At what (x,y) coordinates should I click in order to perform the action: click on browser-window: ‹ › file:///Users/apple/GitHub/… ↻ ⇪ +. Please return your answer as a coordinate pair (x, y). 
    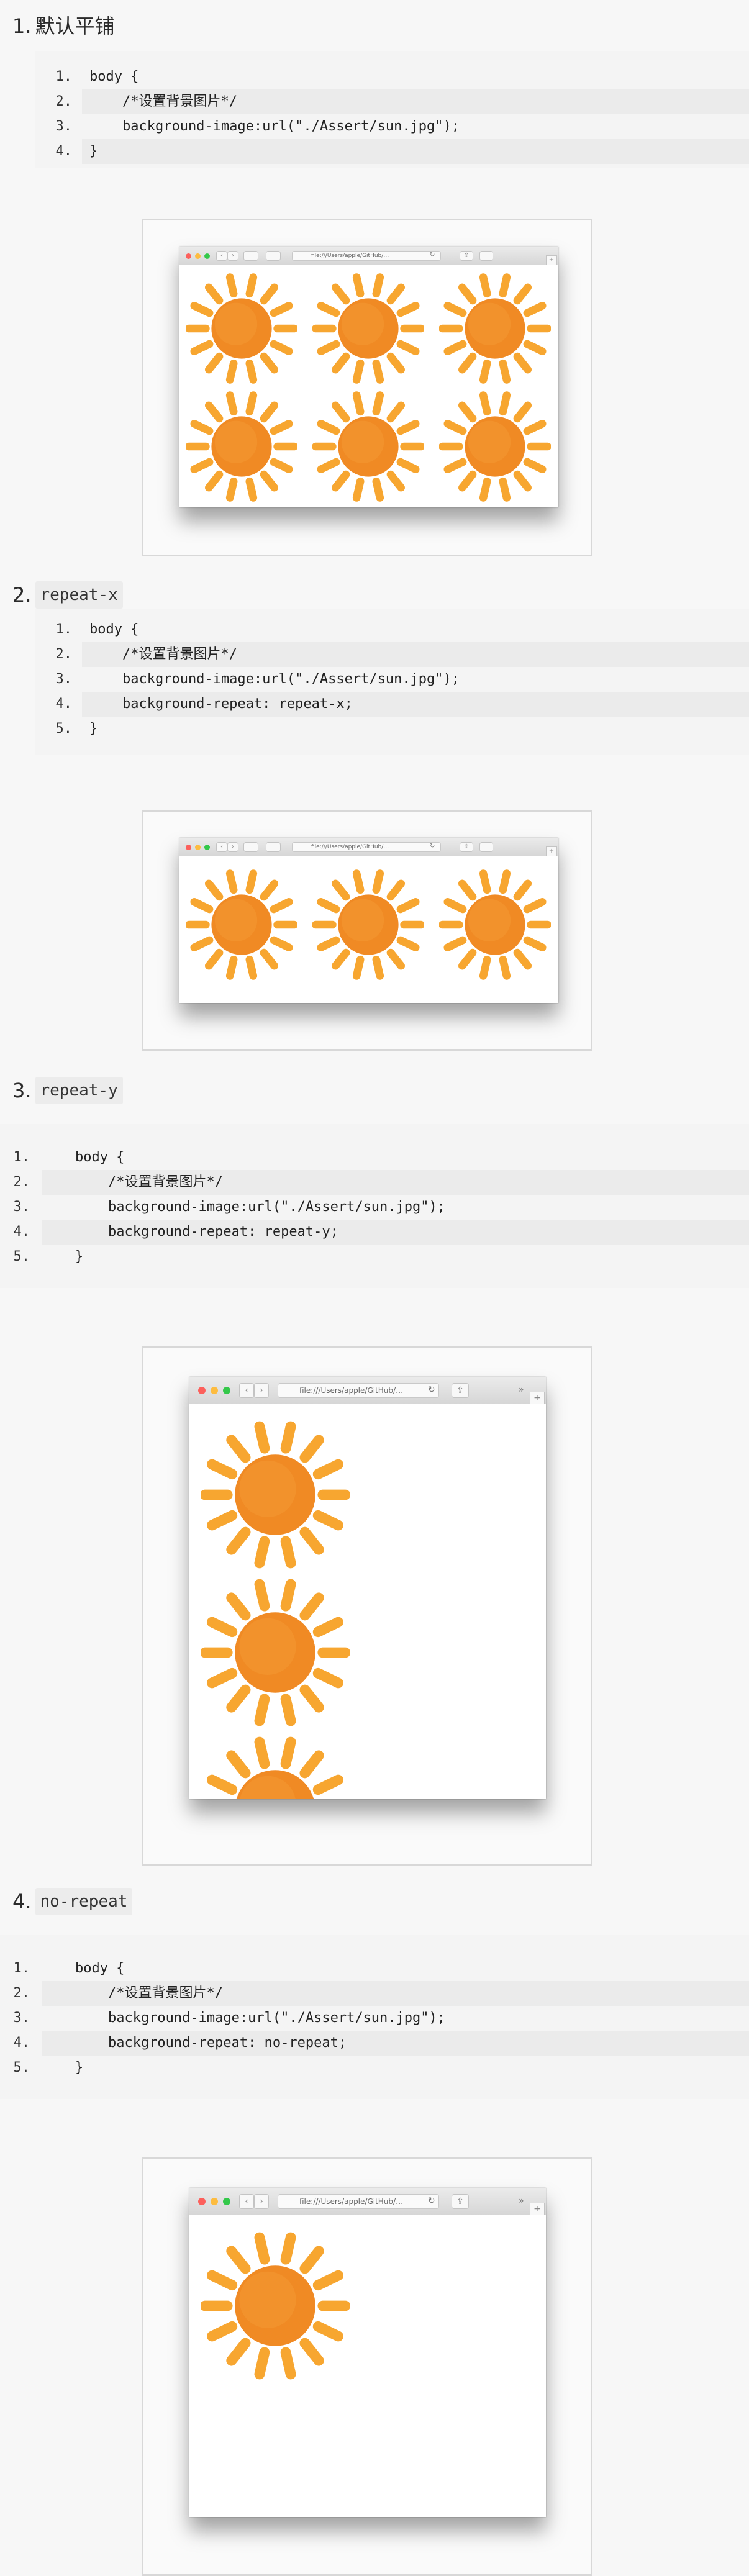
    Looking at the image, I should click on (368, 377).